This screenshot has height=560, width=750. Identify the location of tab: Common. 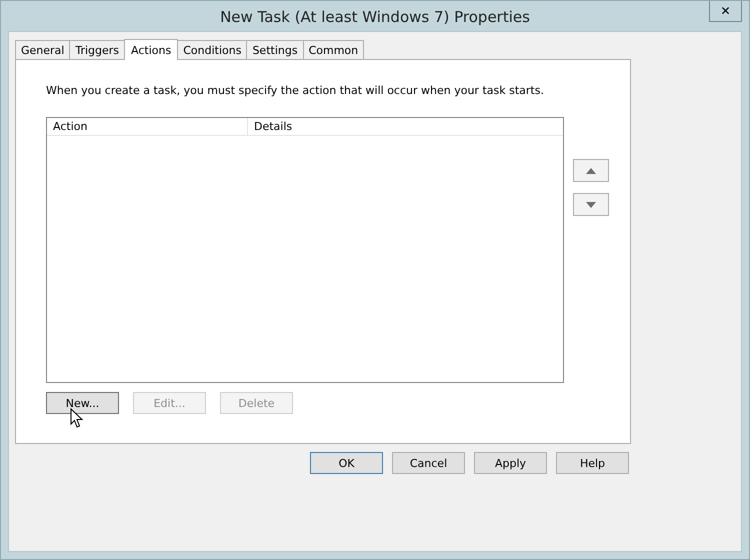
(333, 49).